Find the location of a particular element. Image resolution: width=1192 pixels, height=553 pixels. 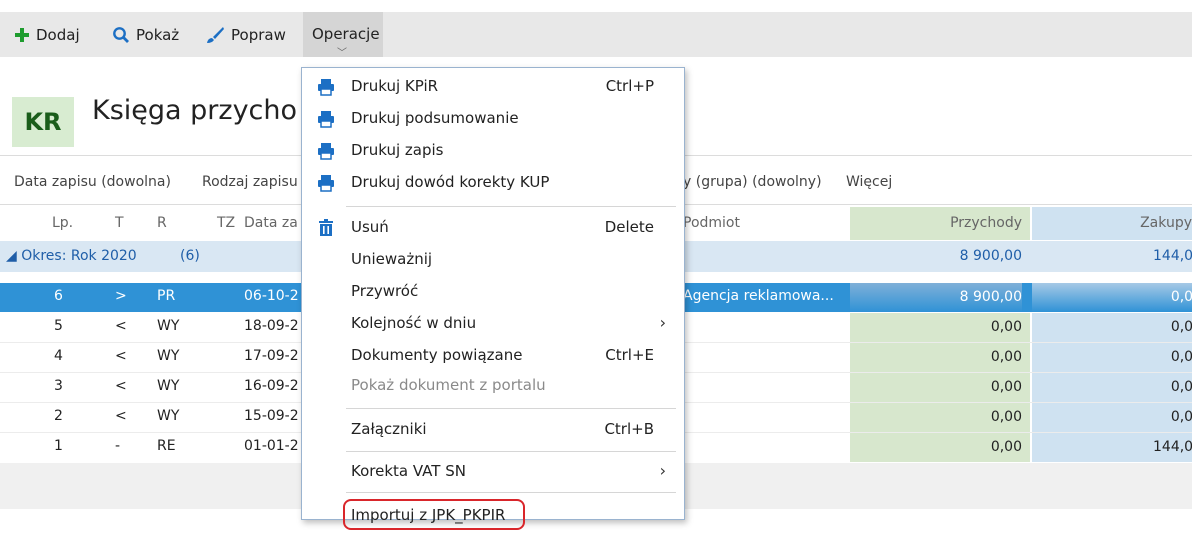

add-label: Dodaj is located at coordinates (58, 34).